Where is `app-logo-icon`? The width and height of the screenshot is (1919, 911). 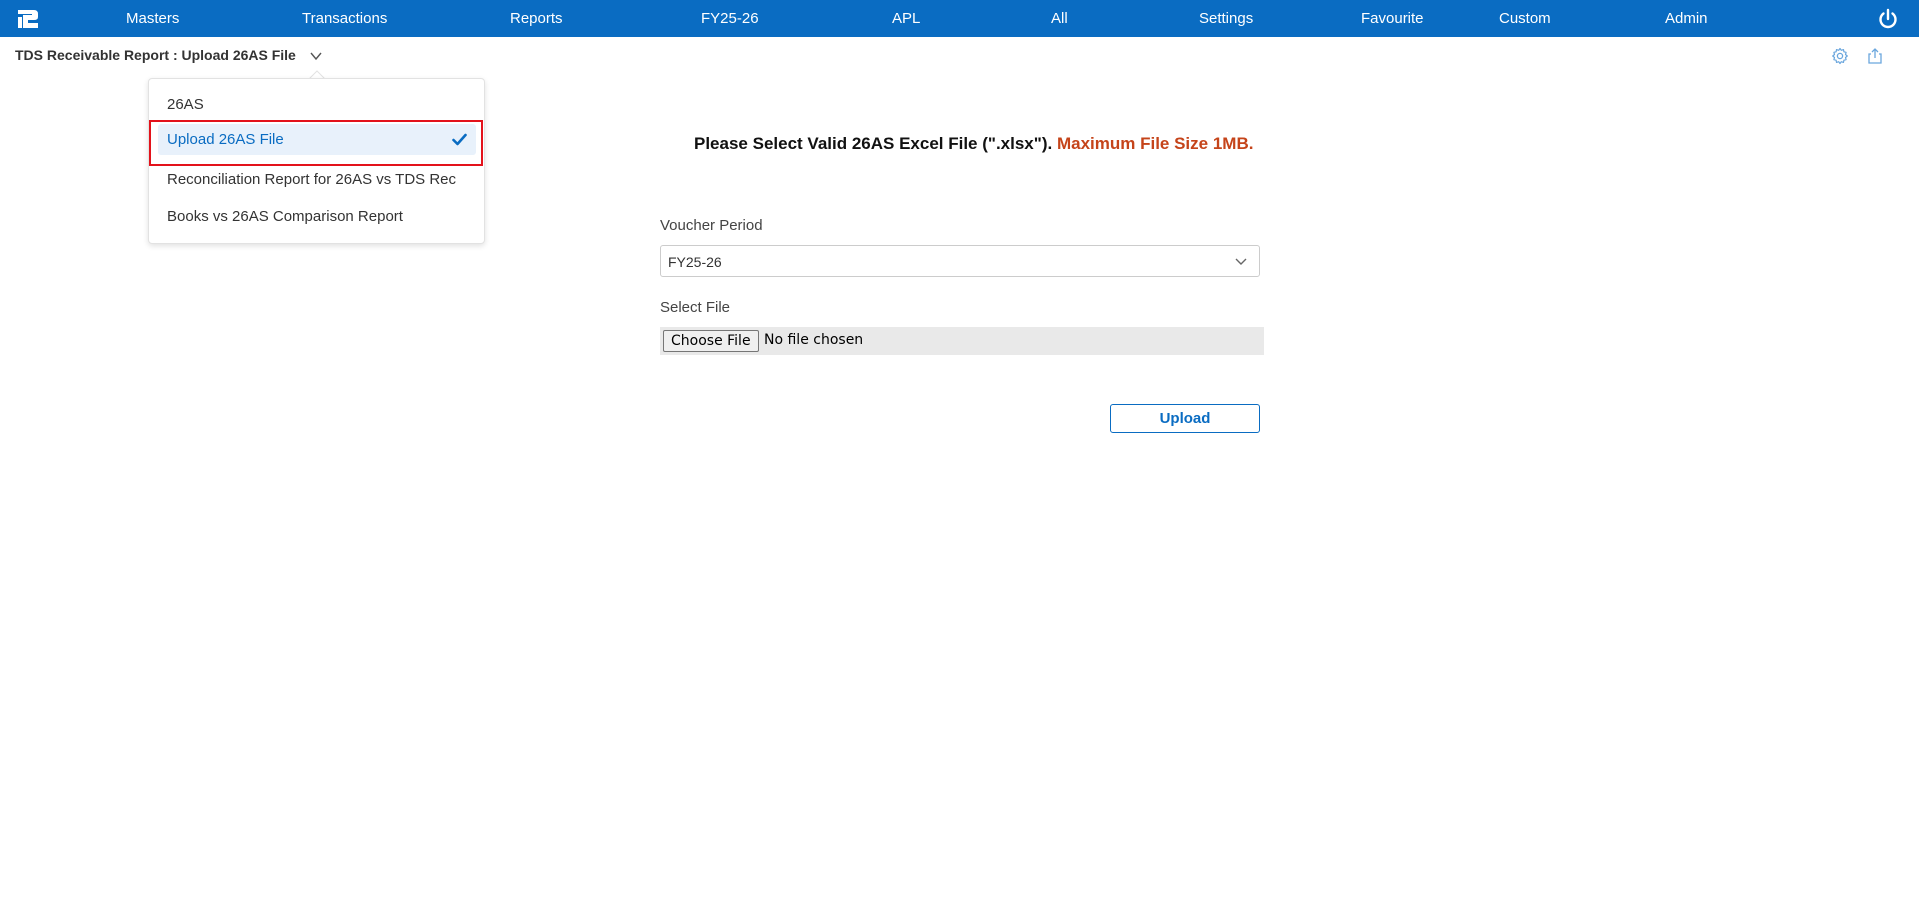
app-logo-icon is located at coordinates (28, 19).